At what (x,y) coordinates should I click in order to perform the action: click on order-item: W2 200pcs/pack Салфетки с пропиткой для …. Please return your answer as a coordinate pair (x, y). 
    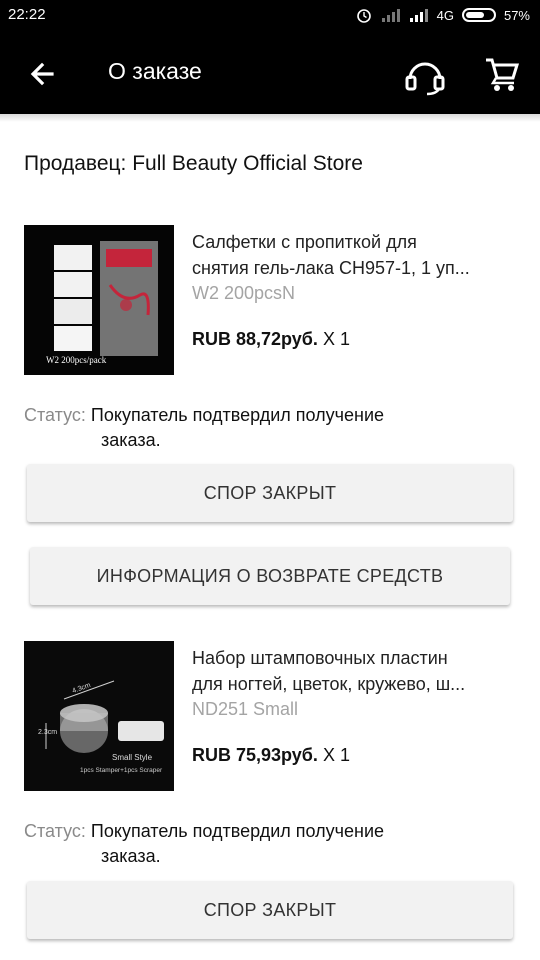
    Looking at the image, I should click on (274, 300).